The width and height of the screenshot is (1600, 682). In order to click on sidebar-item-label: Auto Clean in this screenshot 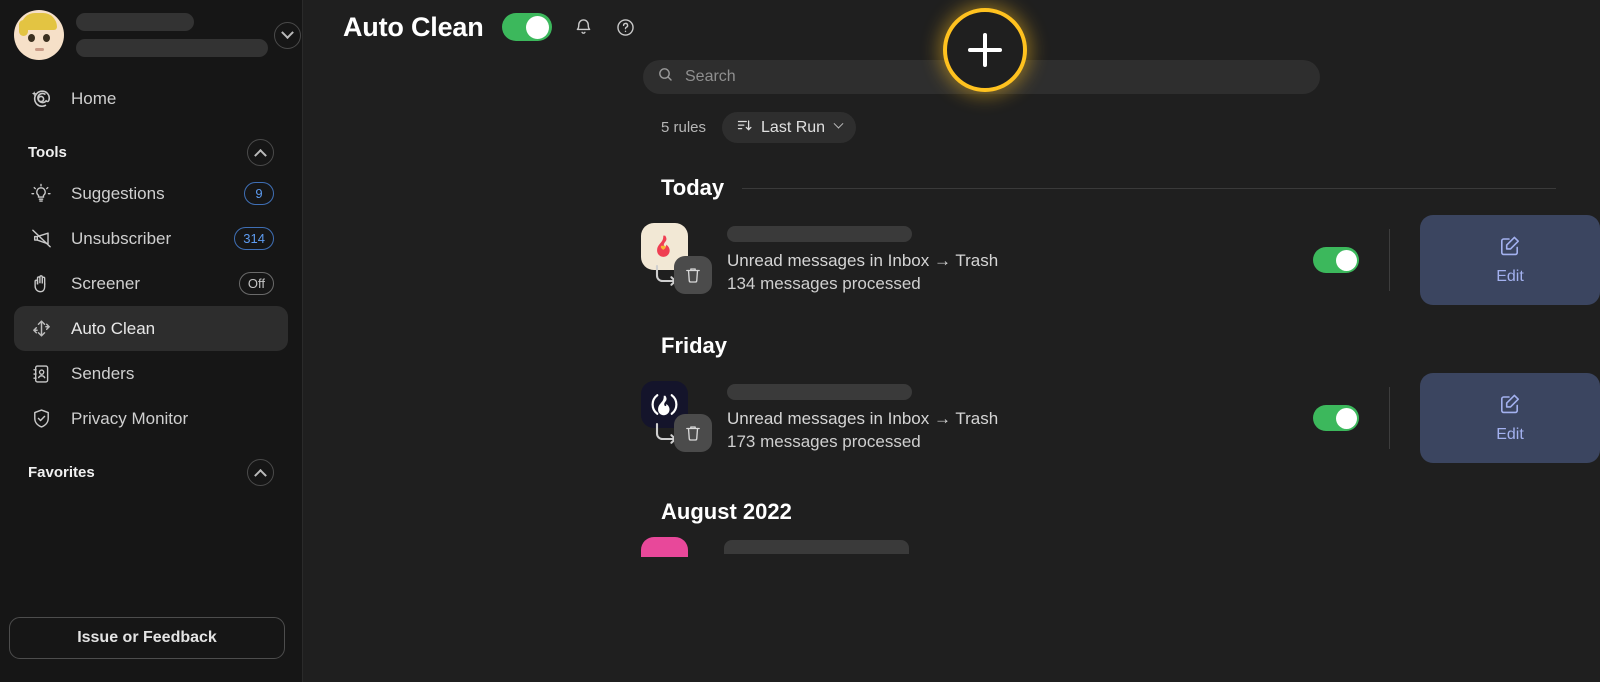, I will do `click(113, 328)`.